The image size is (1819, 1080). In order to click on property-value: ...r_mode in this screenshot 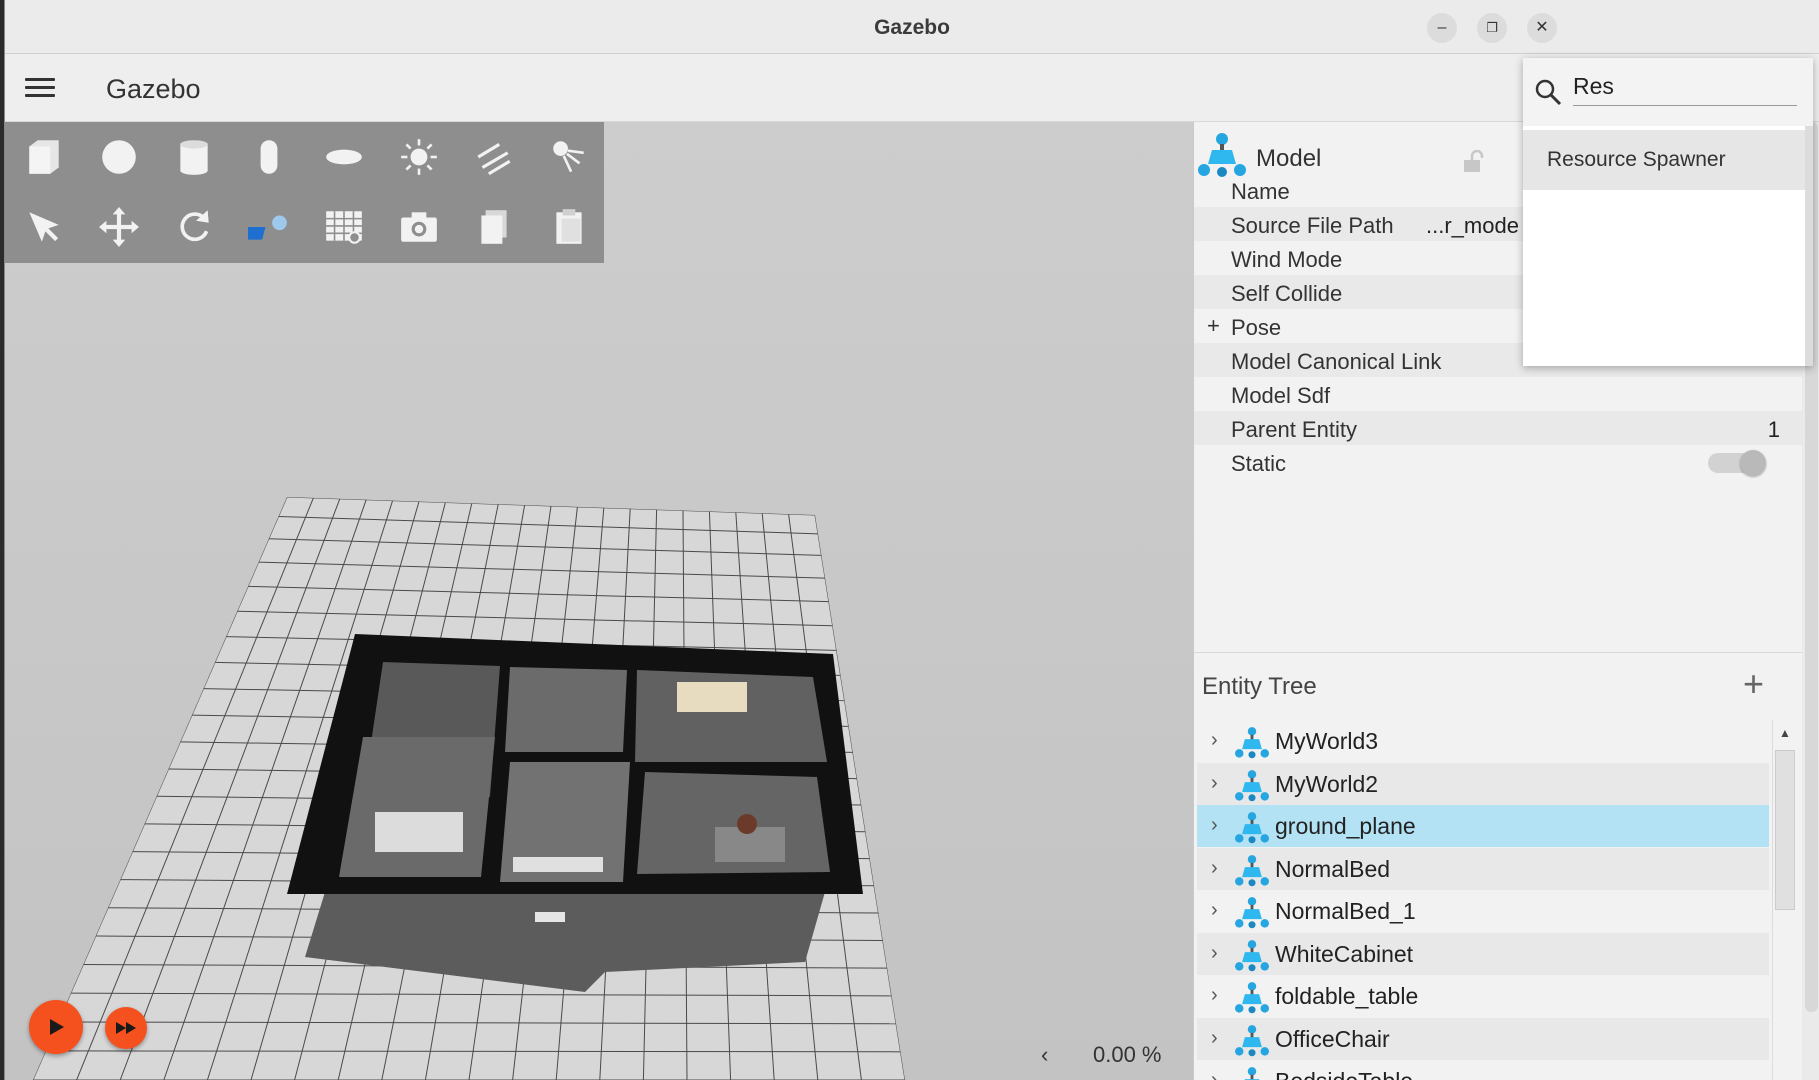, I will do `click(1472, 225)`.